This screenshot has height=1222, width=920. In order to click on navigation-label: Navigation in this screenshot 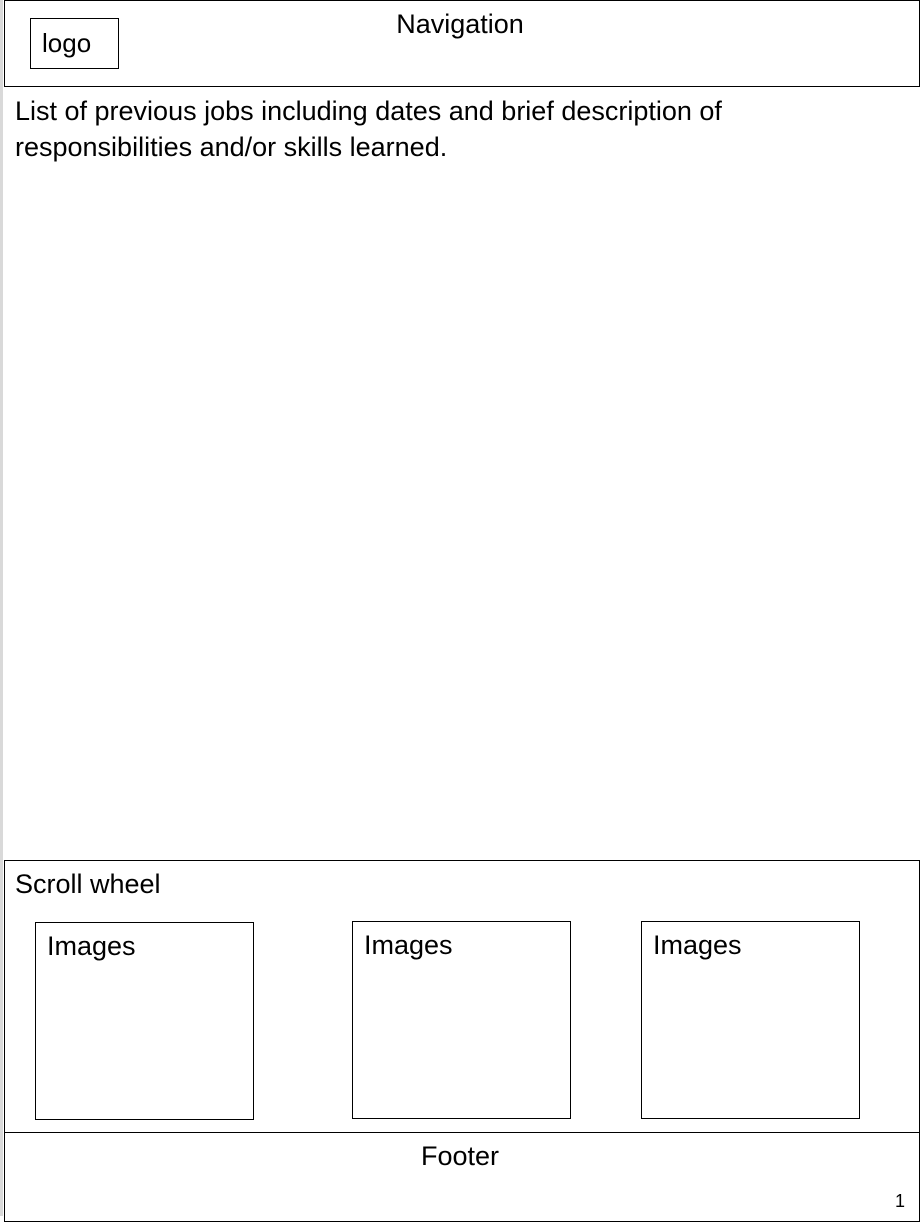, I will do `click(460, 24)`.